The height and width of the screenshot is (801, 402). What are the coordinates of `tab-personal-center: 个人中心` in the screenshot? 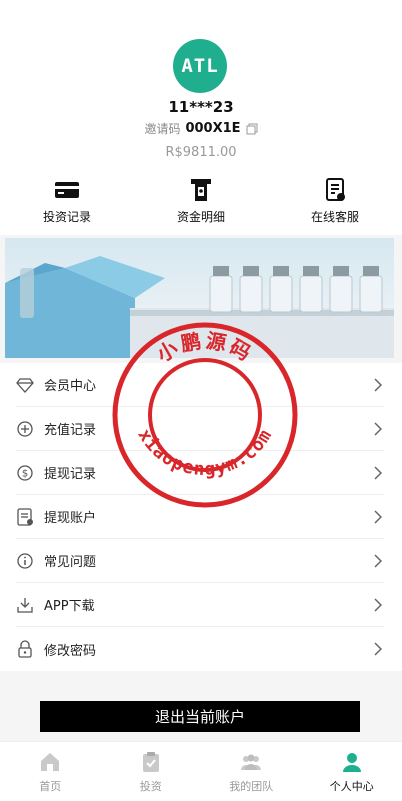 It's located at (352, 771).